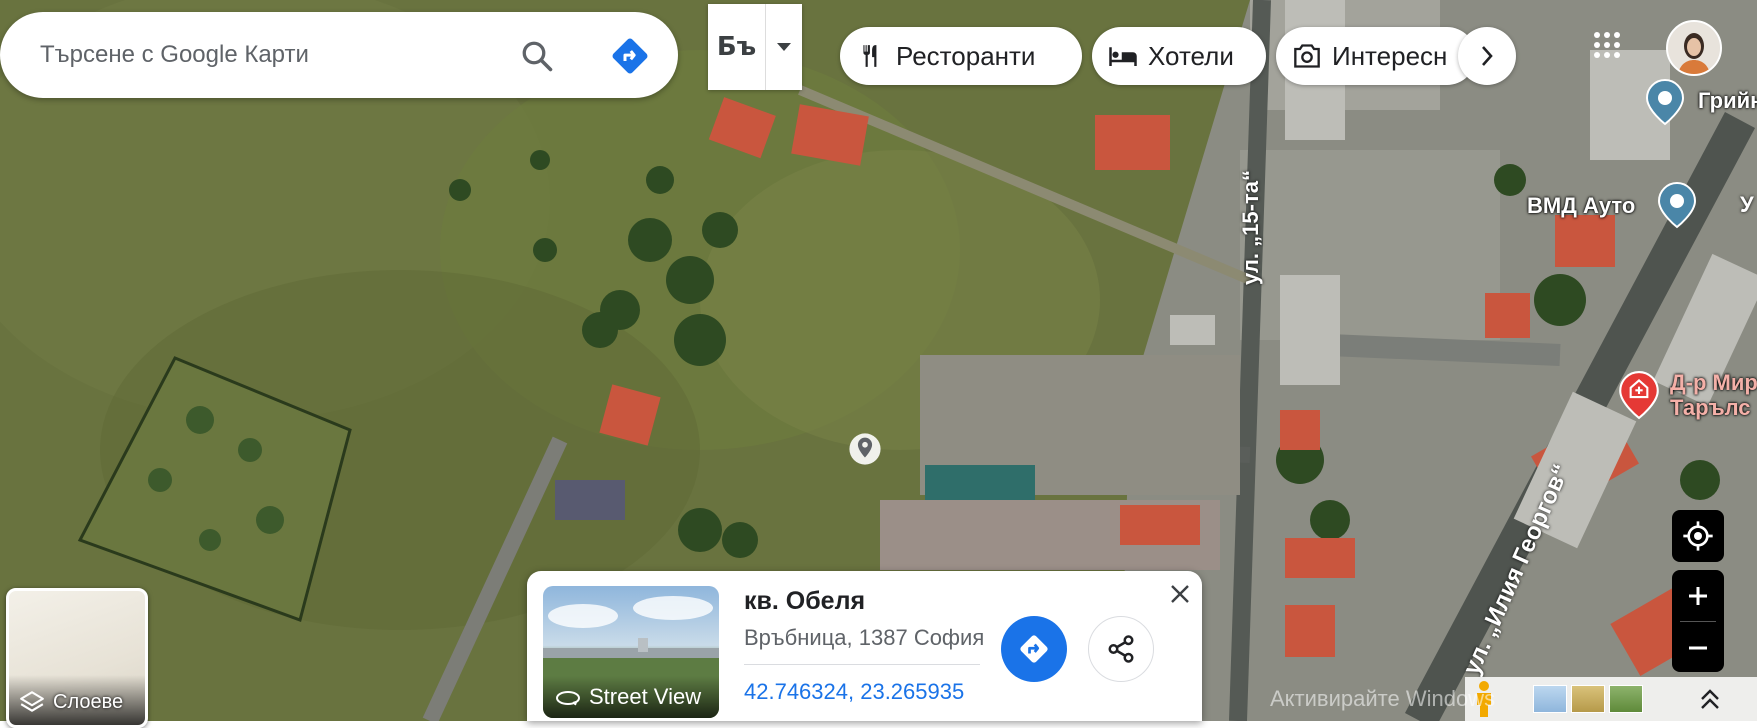 Image resolution: width=1757 pixels, height=728 pixels. I want to click on search-button, so click(537, 56).